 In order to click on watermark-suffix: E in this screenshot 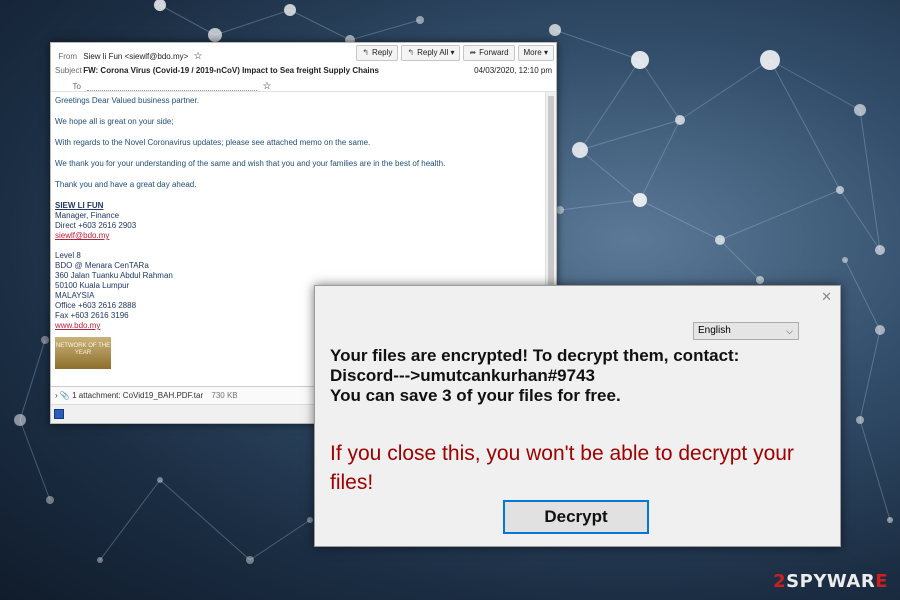, I will do `click(881, 581)`.